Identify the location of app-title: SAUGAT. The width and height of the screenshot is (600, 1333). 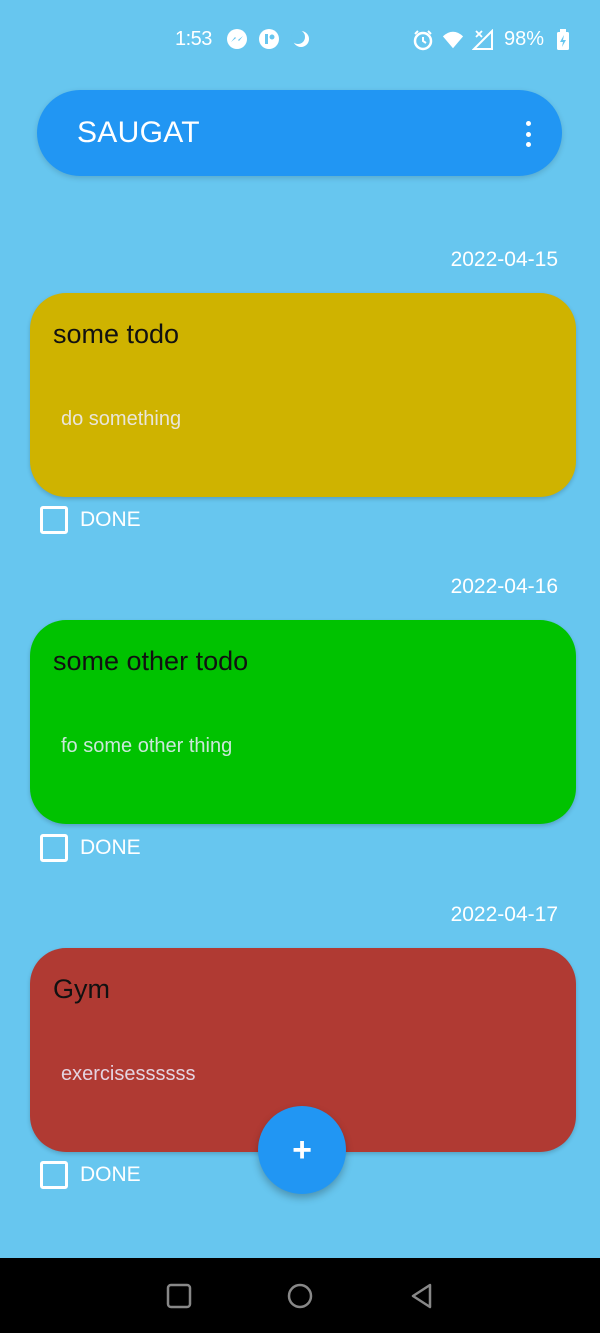
(138, 132).